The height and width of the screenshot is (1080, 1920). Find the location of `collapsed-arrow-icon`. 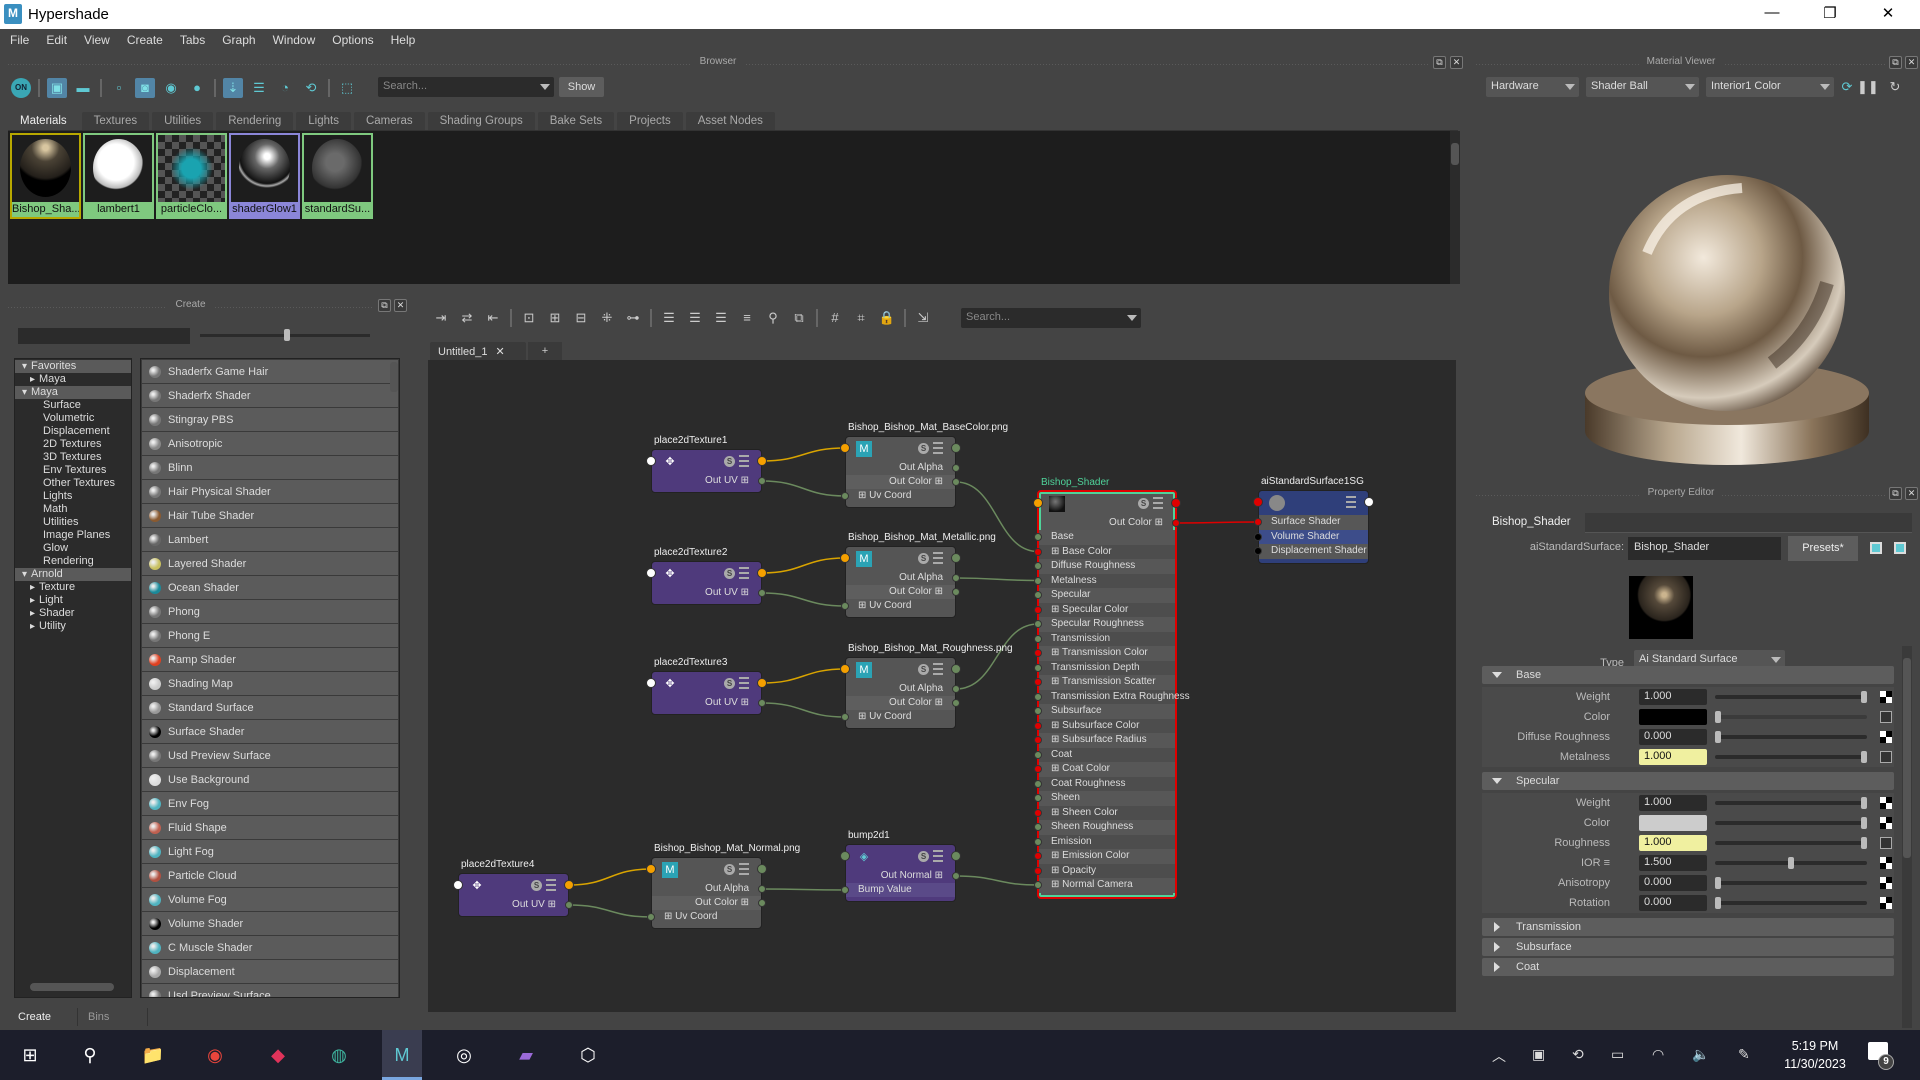

collapsed-arrow-icon is located at coordinates (1497, 967).